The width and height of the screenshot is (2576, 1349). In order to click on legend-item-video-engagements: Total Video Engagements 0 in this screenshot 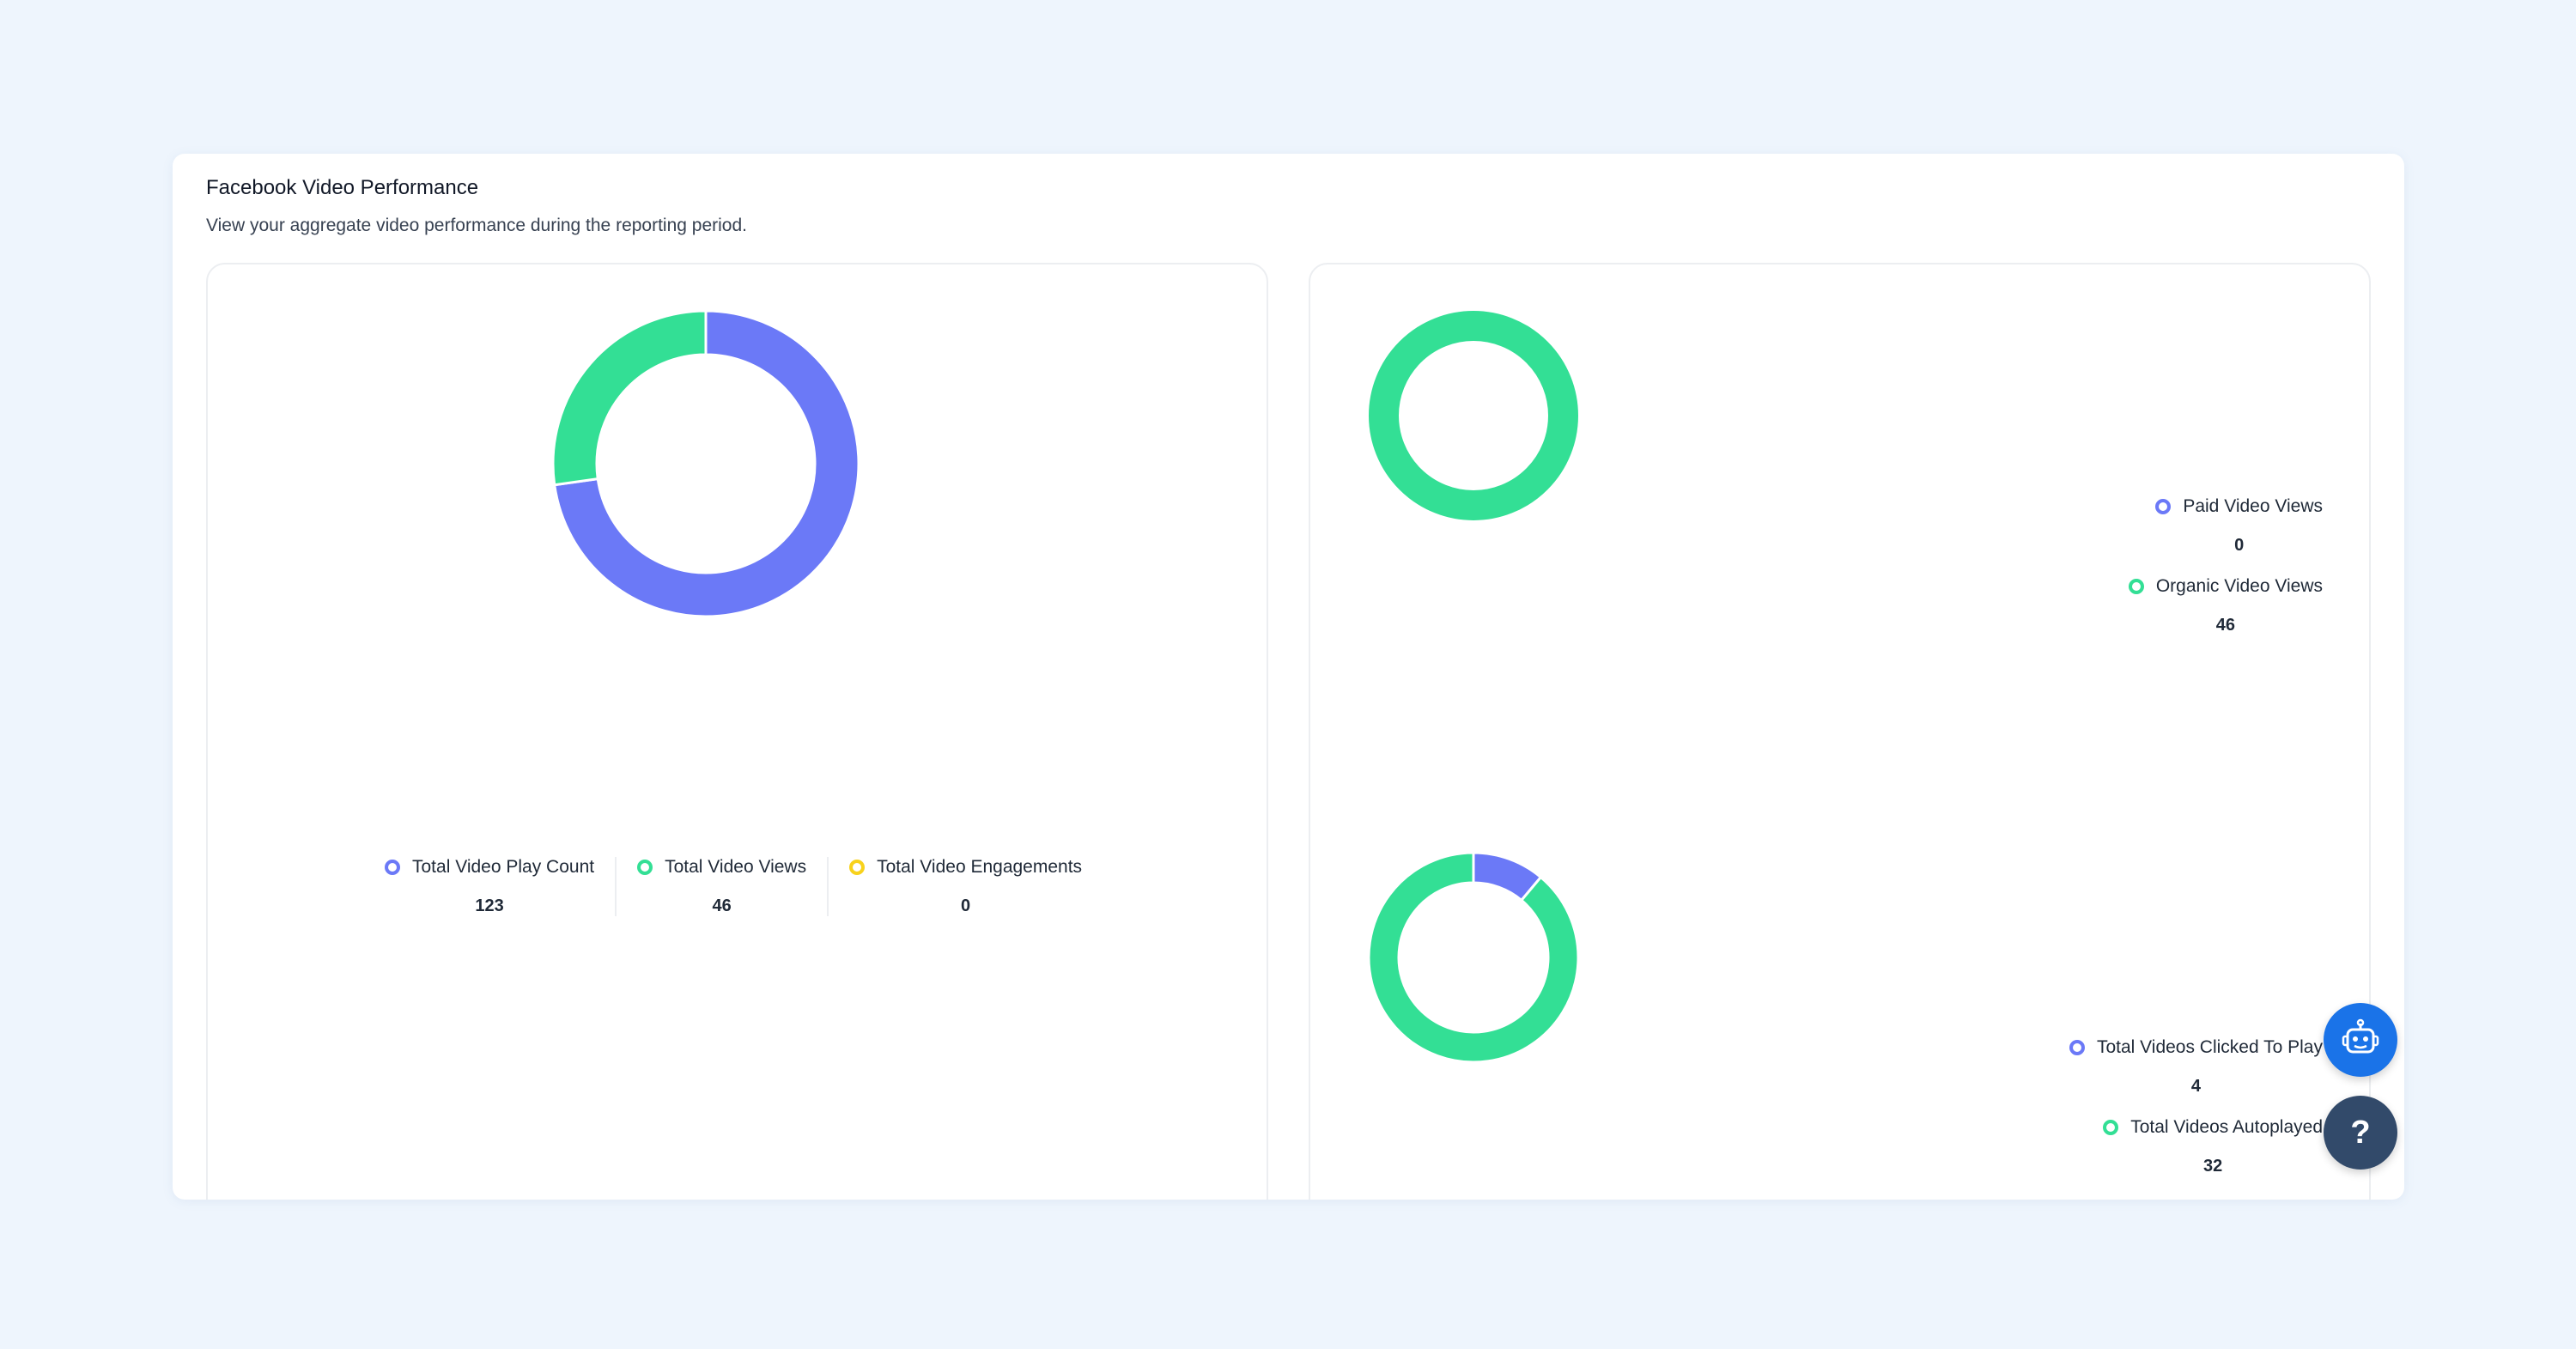, I will do `click(954, 886)`.